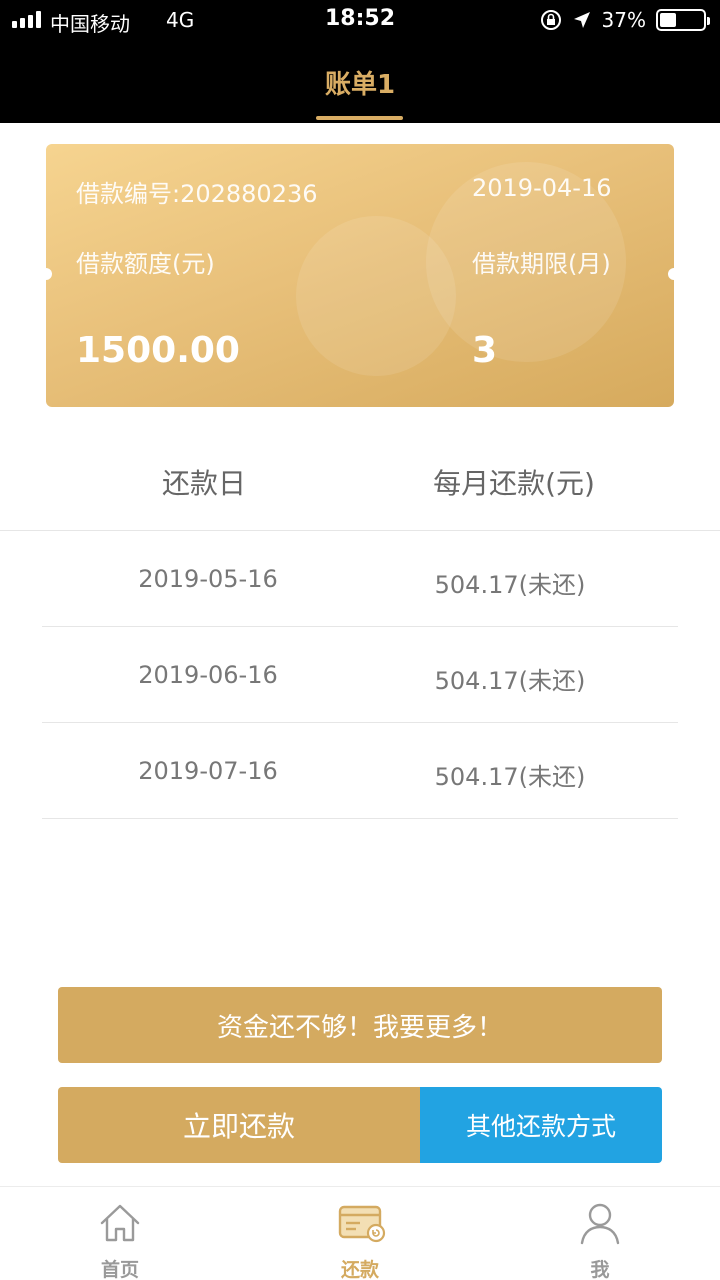  Describe the element at coordinates (514, 483) in the screenshot. I see `column-header-amount: 每月还款(元)` at that location.